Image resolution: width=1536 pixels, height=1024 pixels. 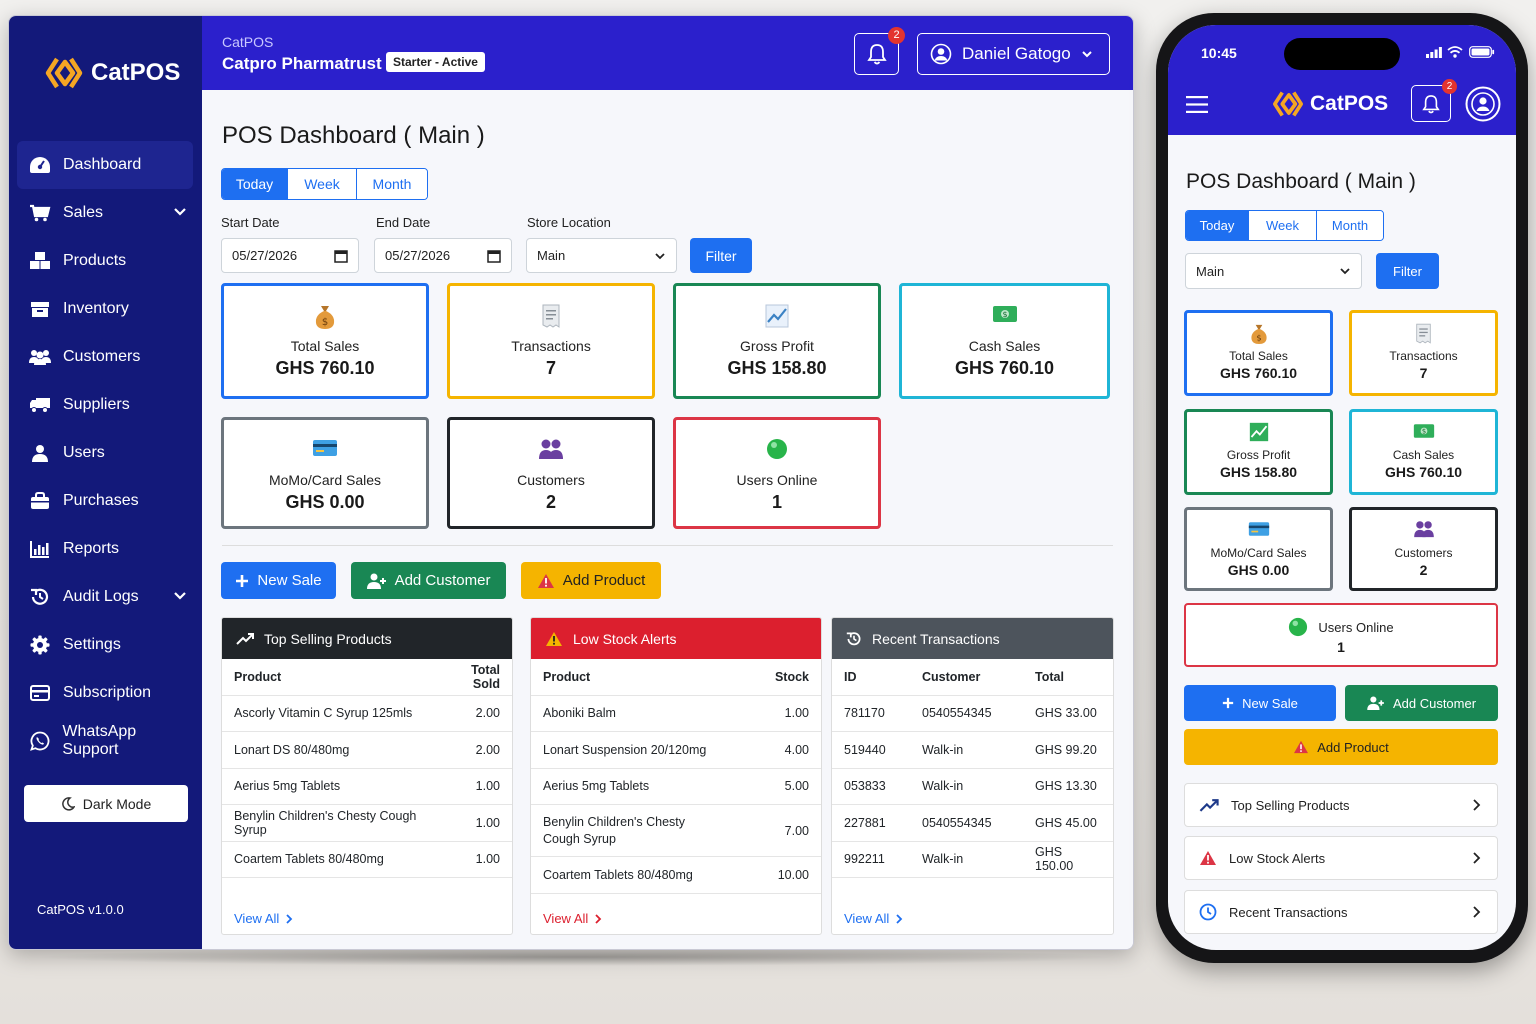 I want to click on mobile-period-toggle: Today Week Month, so click(x=1284, y=225).